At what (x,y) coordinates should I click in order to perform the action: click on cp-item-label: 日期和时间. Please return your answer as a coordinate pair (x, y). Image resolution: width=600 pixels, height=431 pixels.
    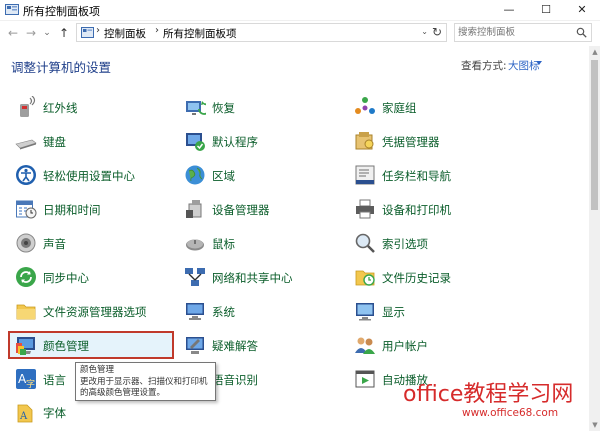
    Looking at the image, I should click on (72, 210).